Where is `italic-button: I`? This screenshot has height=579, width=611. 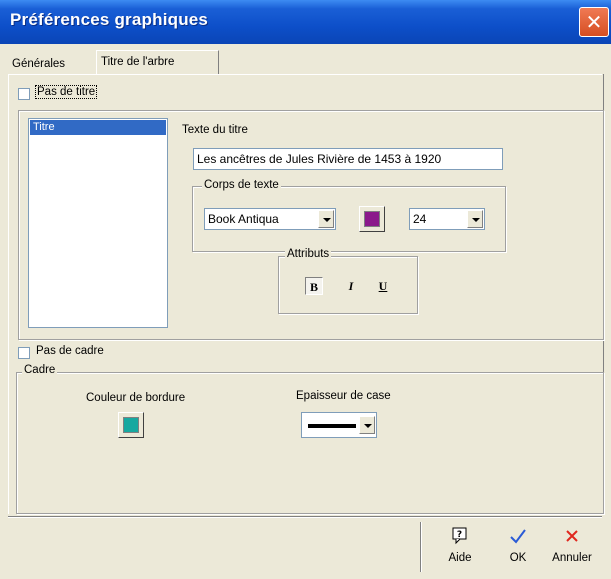
italic-button: I is located at coordinates (351, 286).